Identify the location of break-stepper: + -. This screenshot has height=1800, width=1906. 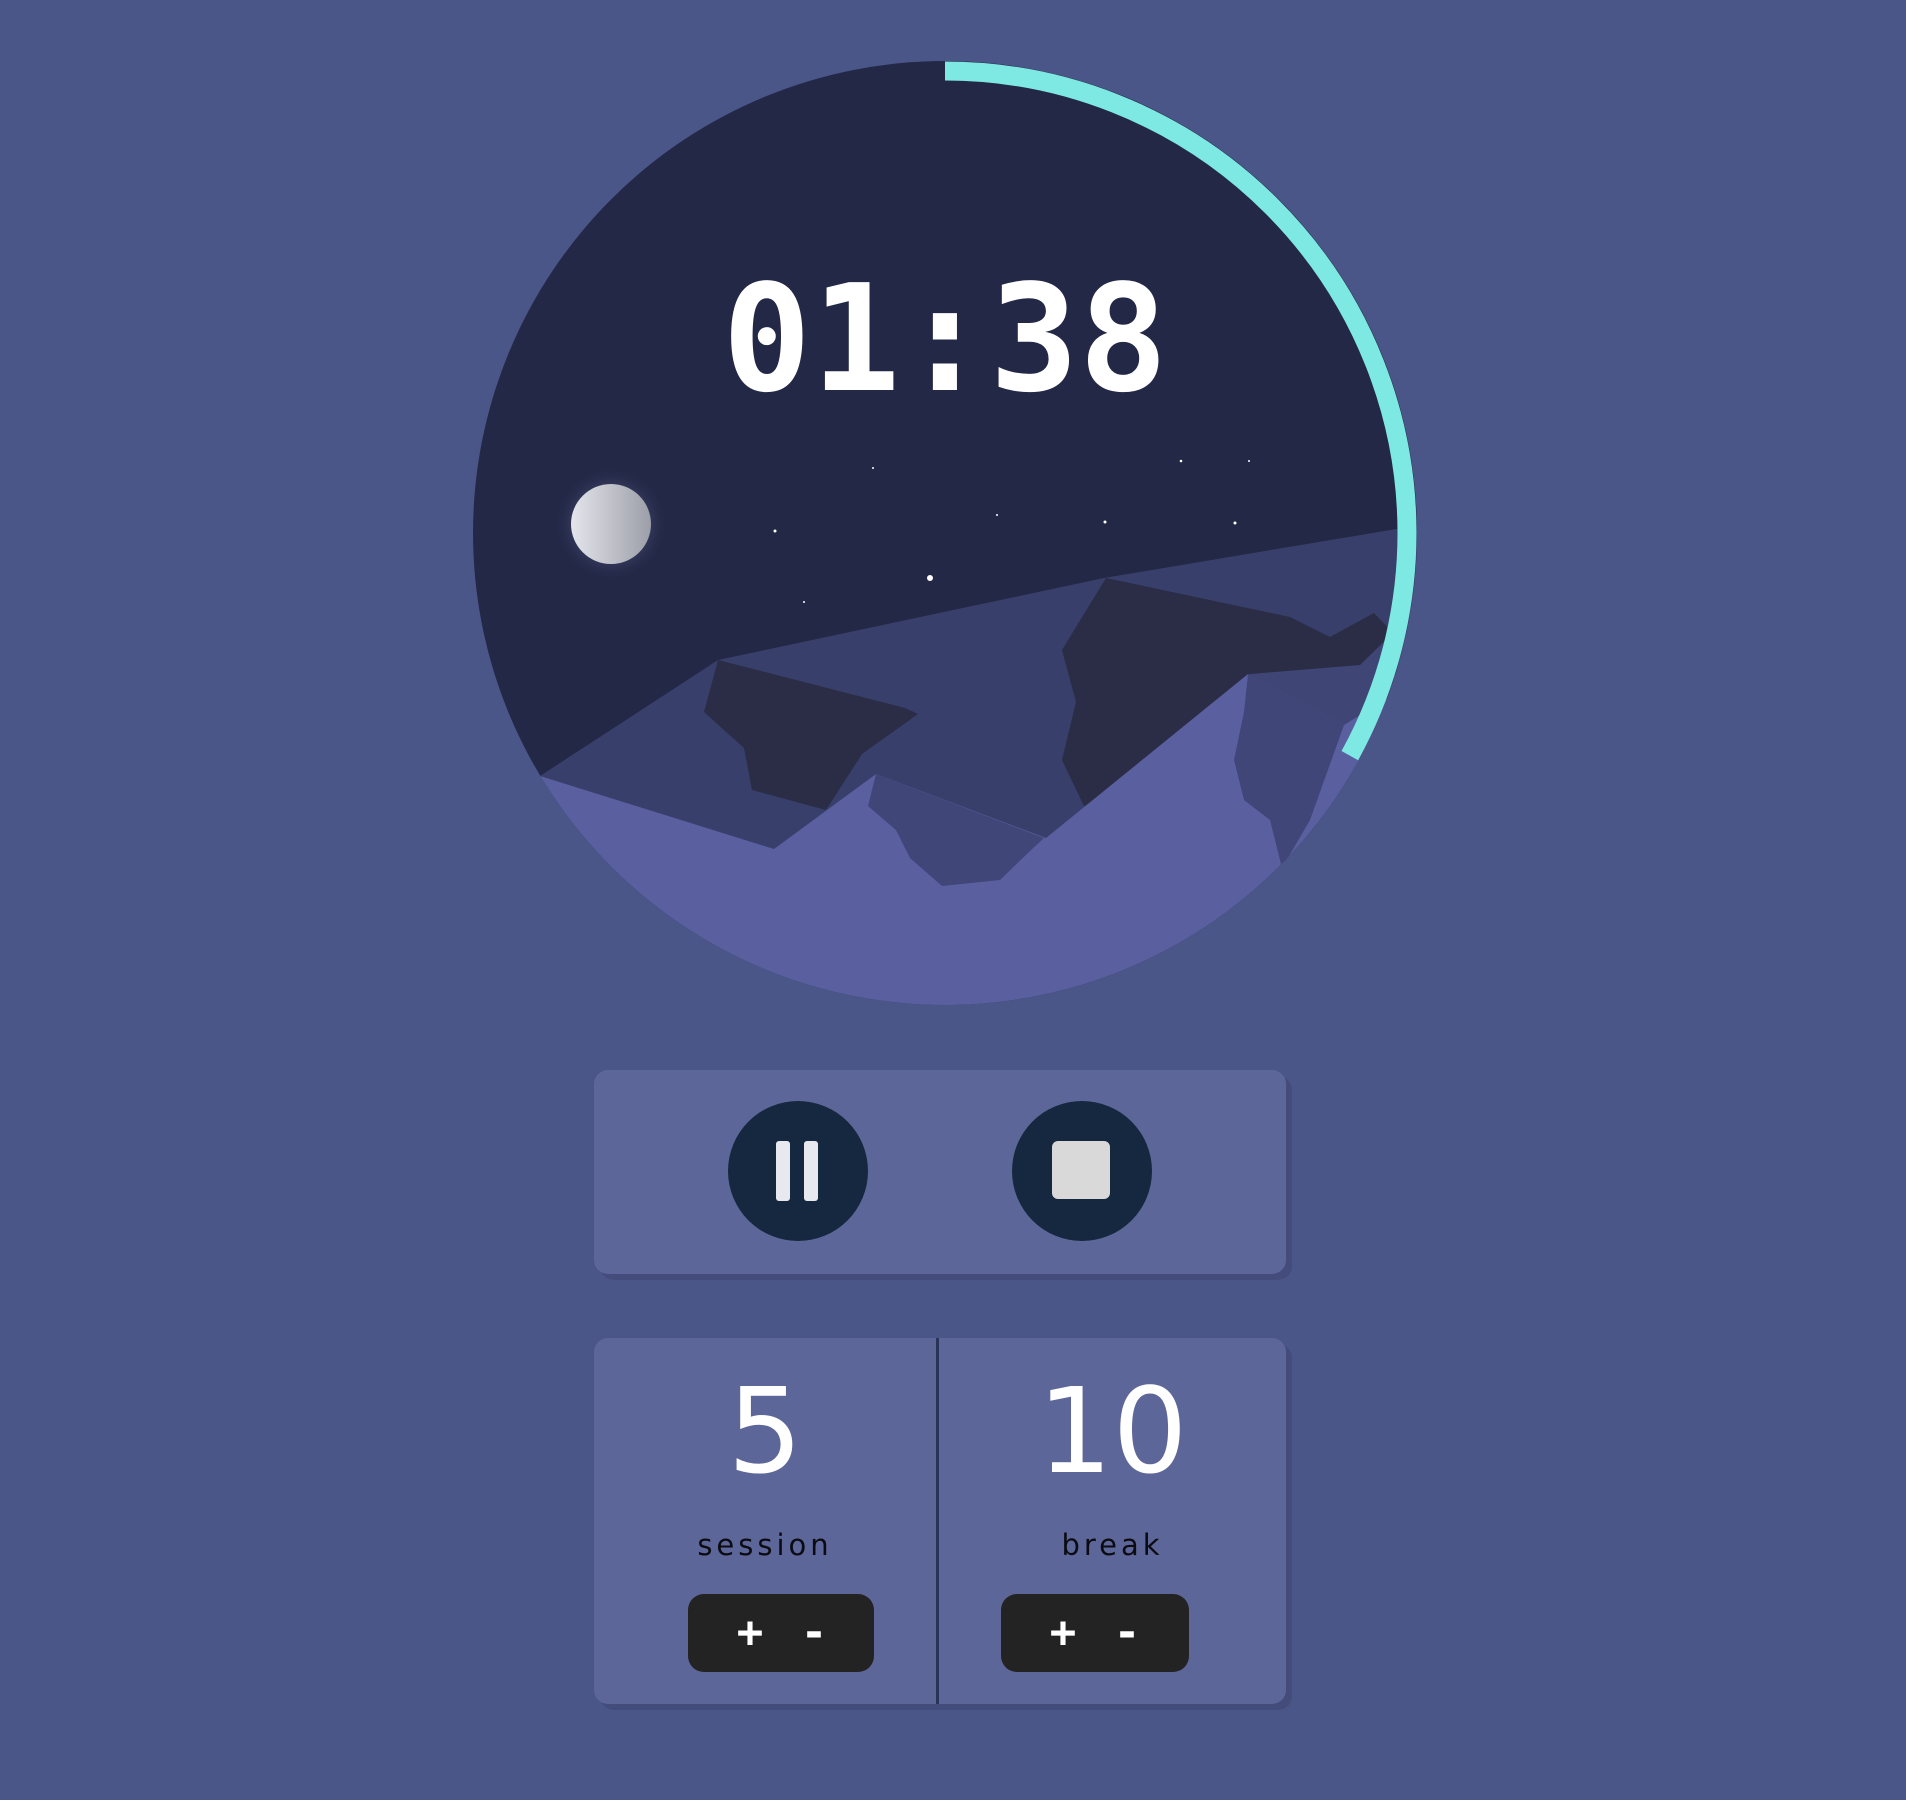
(1095, 1633).